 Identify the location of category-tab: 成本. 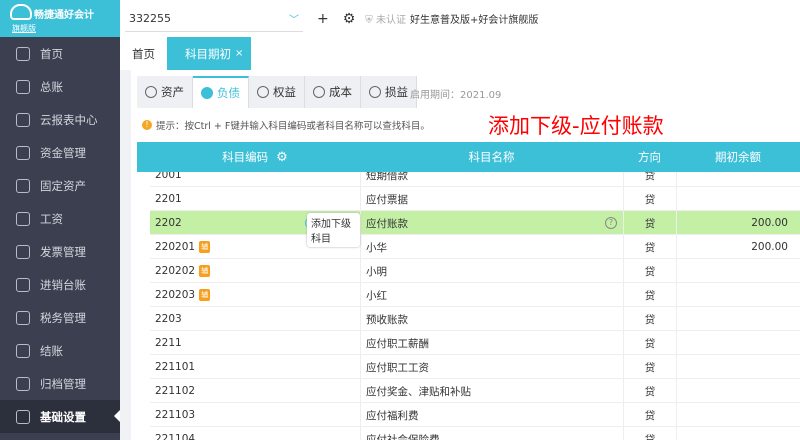
(333, 92).